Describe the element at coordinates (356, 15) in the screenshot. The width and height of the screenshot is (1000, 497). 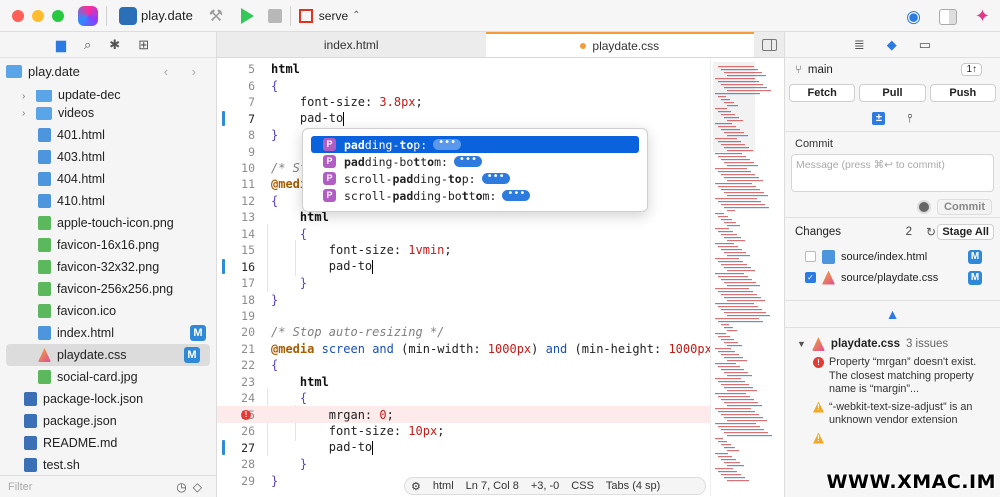
I see `chevron-updown-icon: ⌃` at that location.